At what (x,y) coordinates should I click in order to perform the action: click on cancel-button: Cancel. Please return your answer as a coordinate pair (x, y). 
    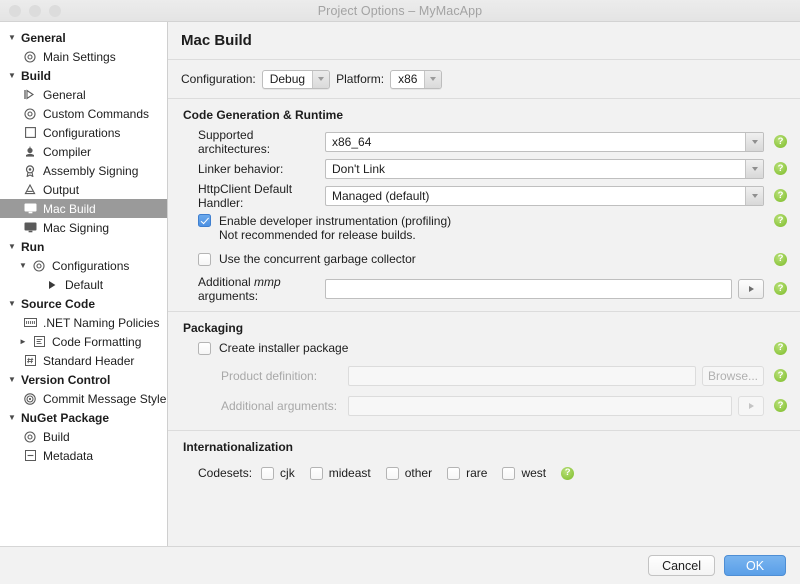
    Looking at the image, I should click on (681, 565).